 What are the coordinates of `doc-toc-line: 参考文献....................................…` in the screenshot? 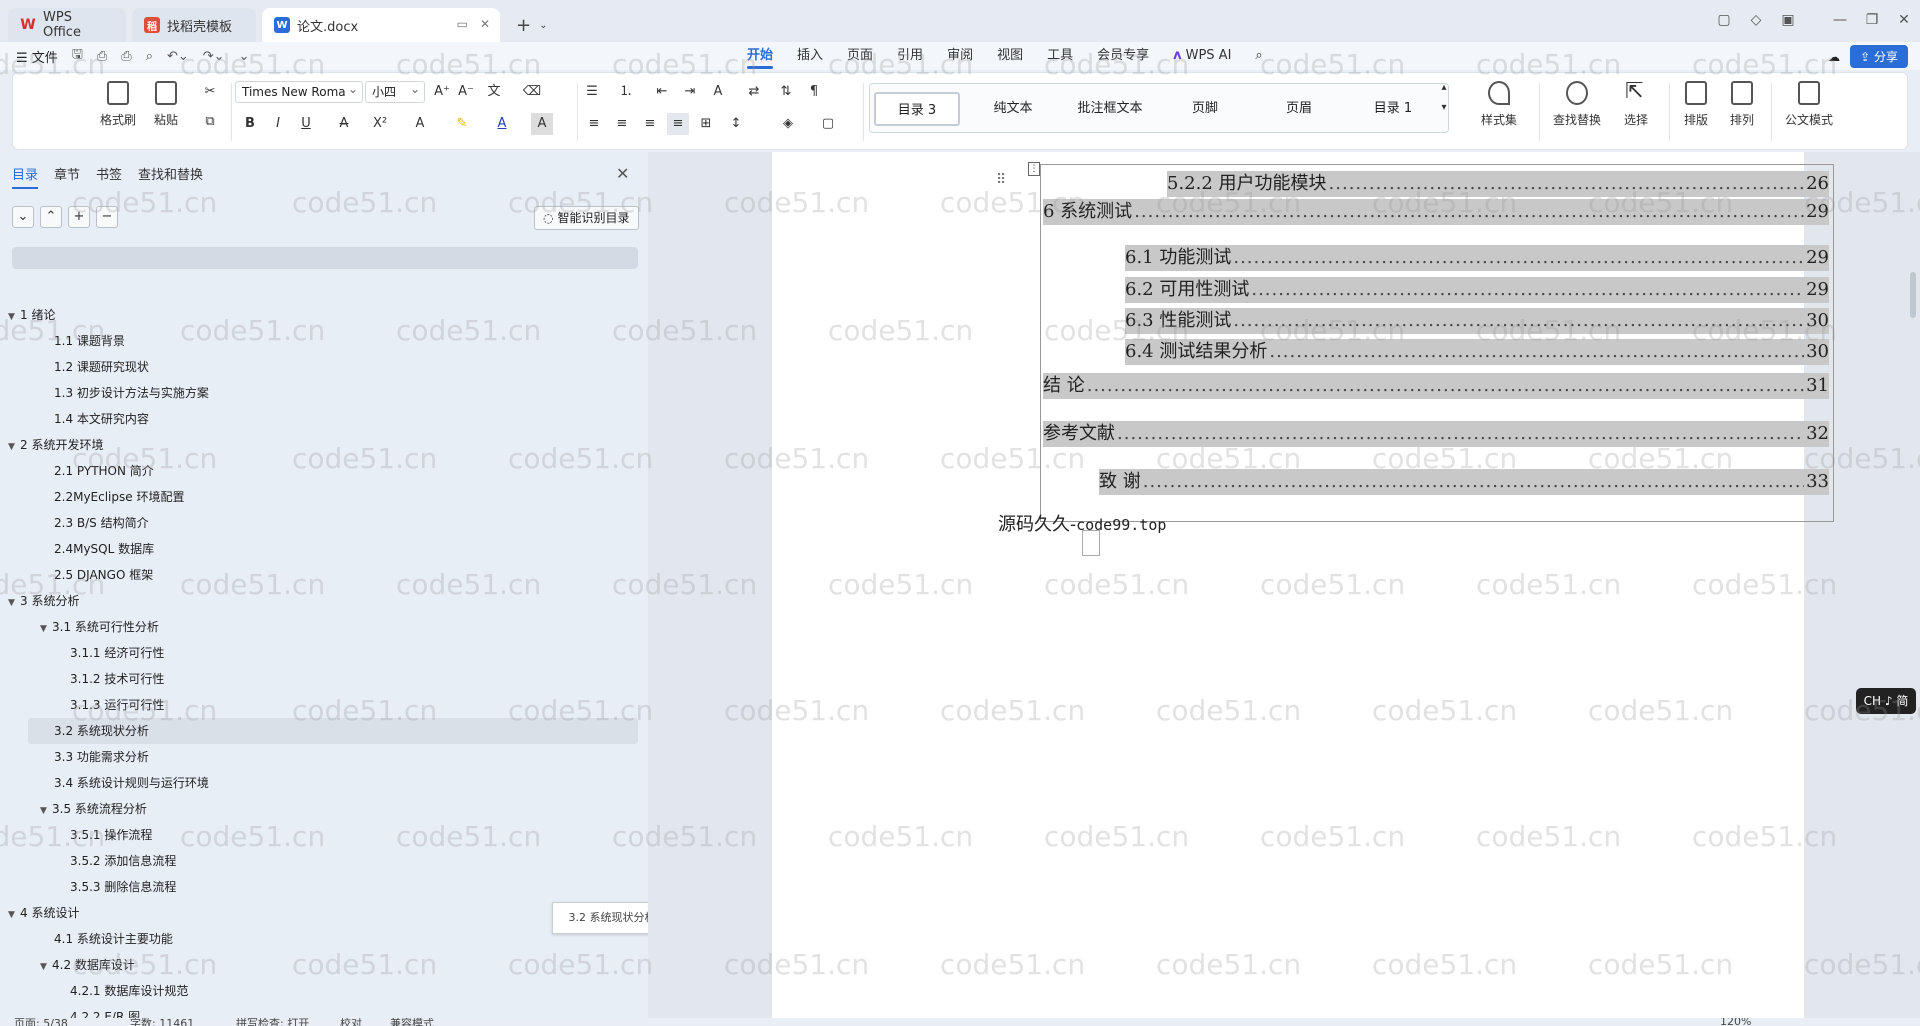 It's located at (1436, 434).